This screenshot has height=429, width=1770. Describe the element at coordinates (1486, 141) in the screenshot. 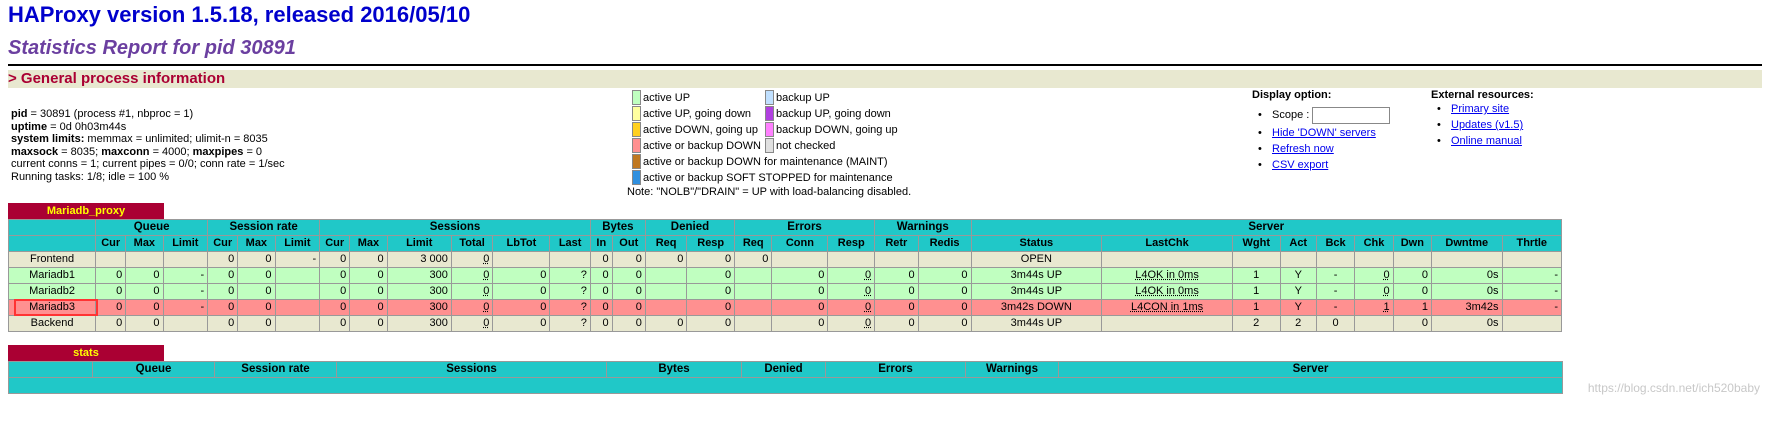

I see `online-manual-link: Online manual` at that location.